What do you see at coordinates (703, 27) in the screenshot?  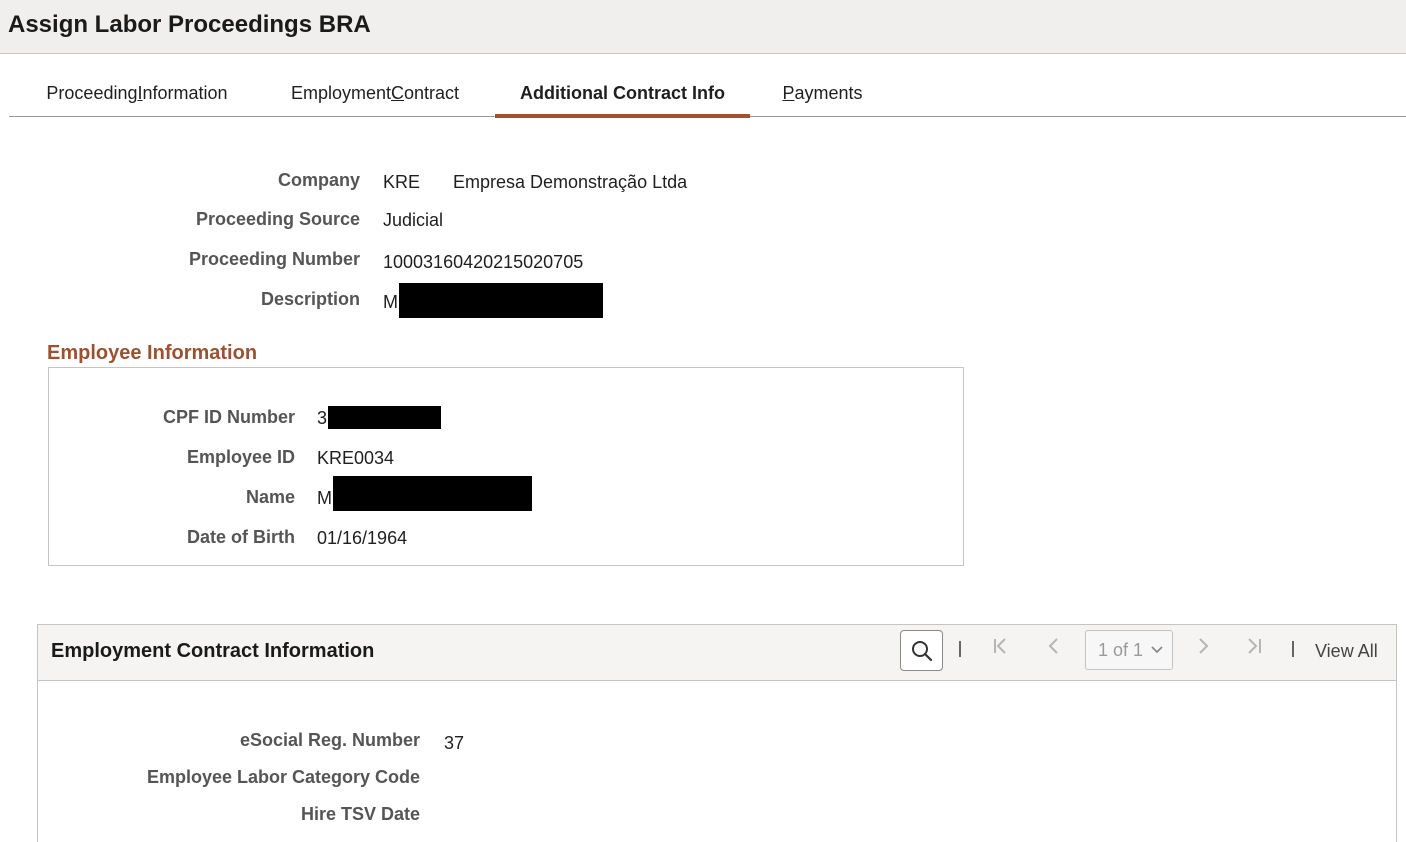 I see `title-bar: Assign Labor Proceedings BRA` at bounding box center [703, 27].